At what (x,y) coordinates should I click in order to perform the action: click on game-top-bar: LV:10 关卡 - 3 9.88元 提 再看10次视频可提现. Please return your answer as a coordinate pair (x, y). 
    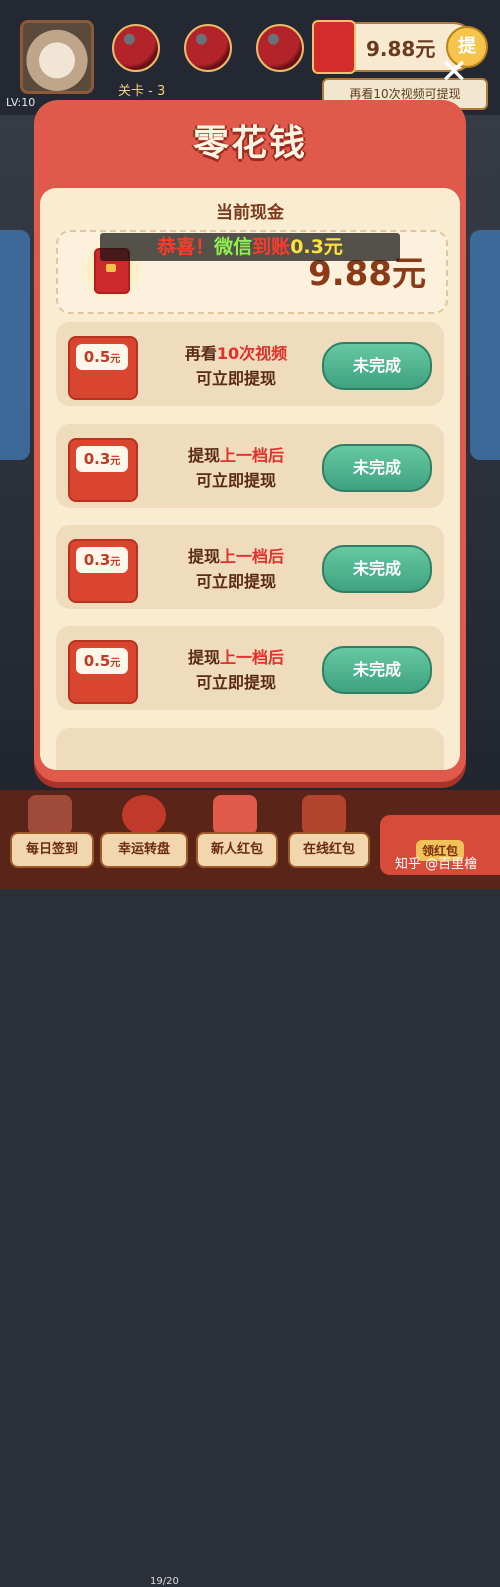
    Looking at the image, I should click on (250, 57).